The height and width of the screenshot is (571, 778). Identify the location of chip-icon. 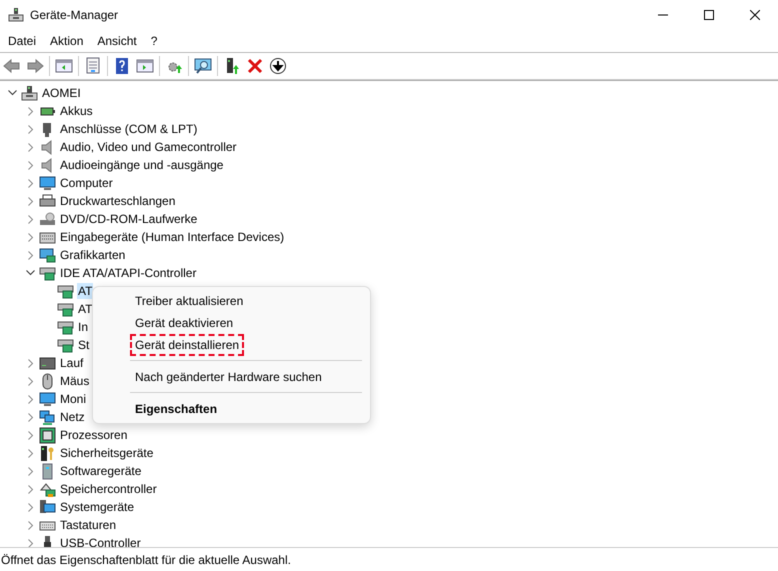
(47, 435).